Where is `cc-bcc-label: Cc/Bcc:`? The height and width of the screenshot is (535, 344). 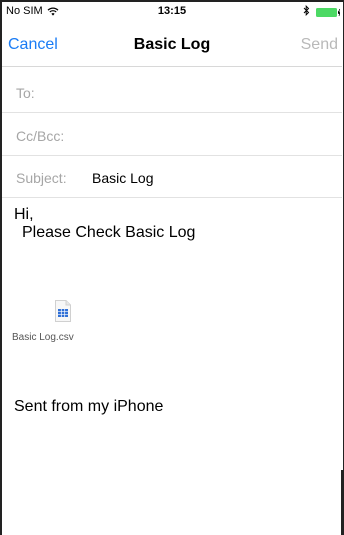
cc-bcc-label: Cc/Bcc: is located at coordinates (40, 136).